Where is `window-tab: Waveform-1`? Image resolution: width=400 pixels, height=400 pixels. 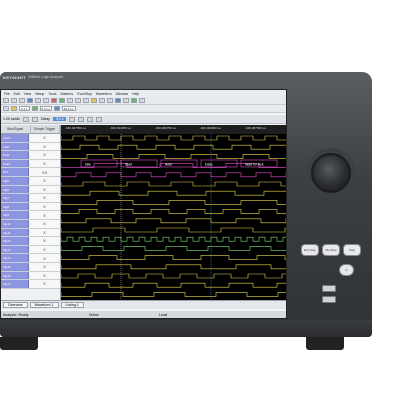
window-tab: Waveform-1 is located at coordinates (44, 305).